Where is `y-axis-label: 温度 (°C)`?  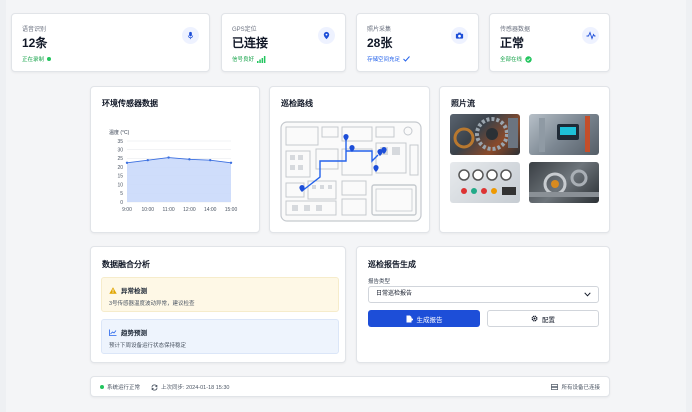
y-axis-label: 温度 (°C) is located at coordinates (119, 132).